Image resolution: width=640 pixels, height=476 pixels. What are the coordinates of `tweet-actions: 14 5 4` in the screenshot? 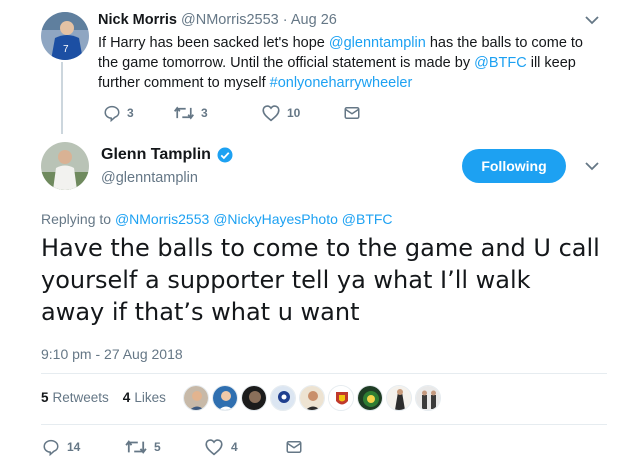 It's located at (191, 447).